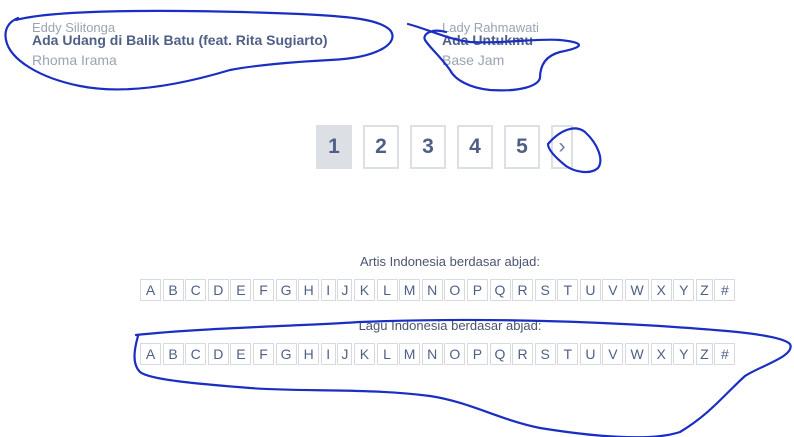 The height and width of the screenshot is (437, 794). I want to click on artis-letter-v: V, so click(613, 290).